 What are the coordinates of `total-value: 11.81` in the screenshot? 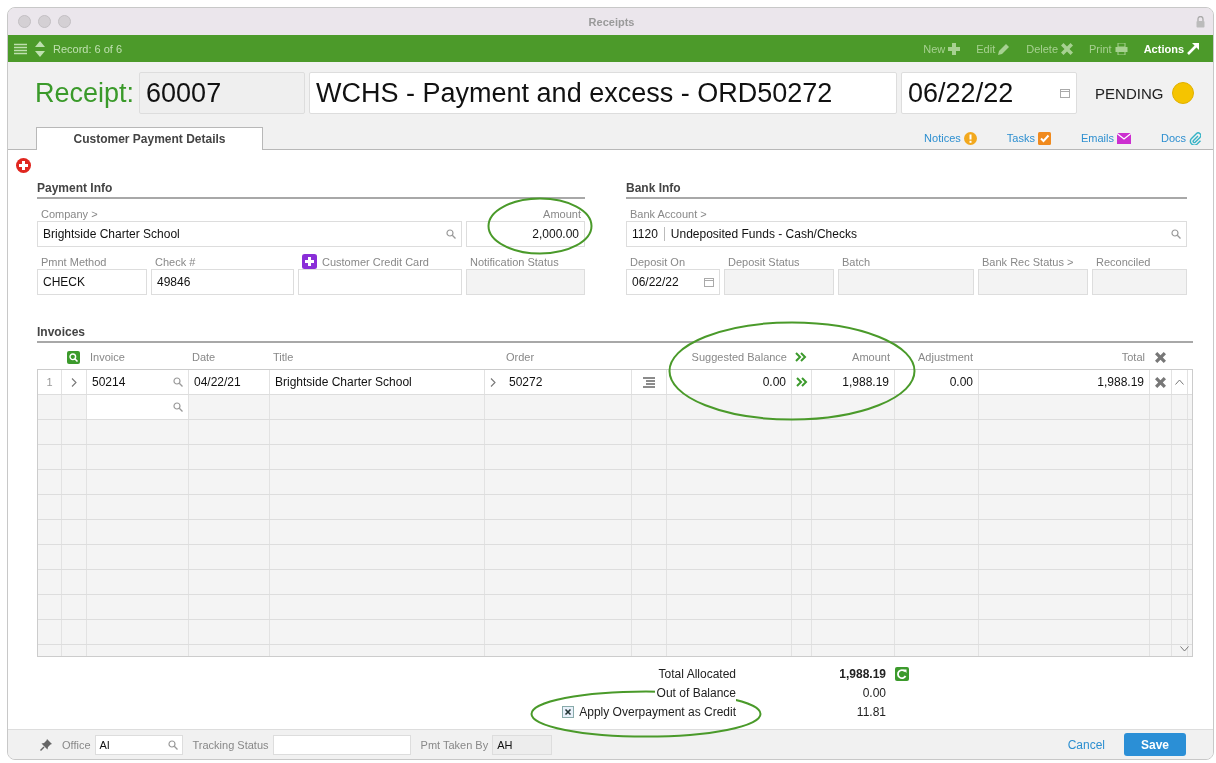 It's located at (870, 712).